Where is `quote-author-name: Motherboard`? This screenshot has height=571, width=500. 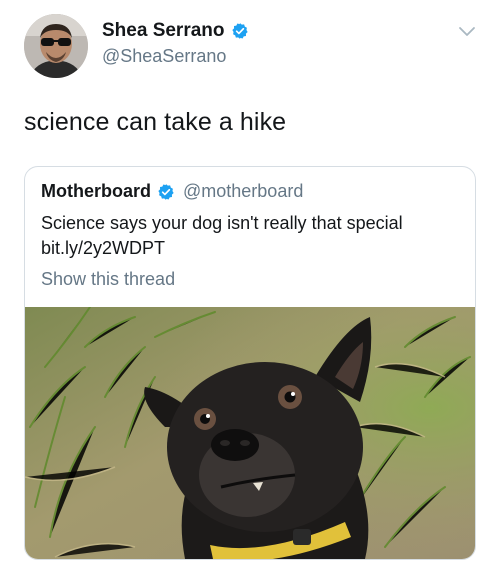
quote-author-name: Motherboard is located at coordinates (96, 191).